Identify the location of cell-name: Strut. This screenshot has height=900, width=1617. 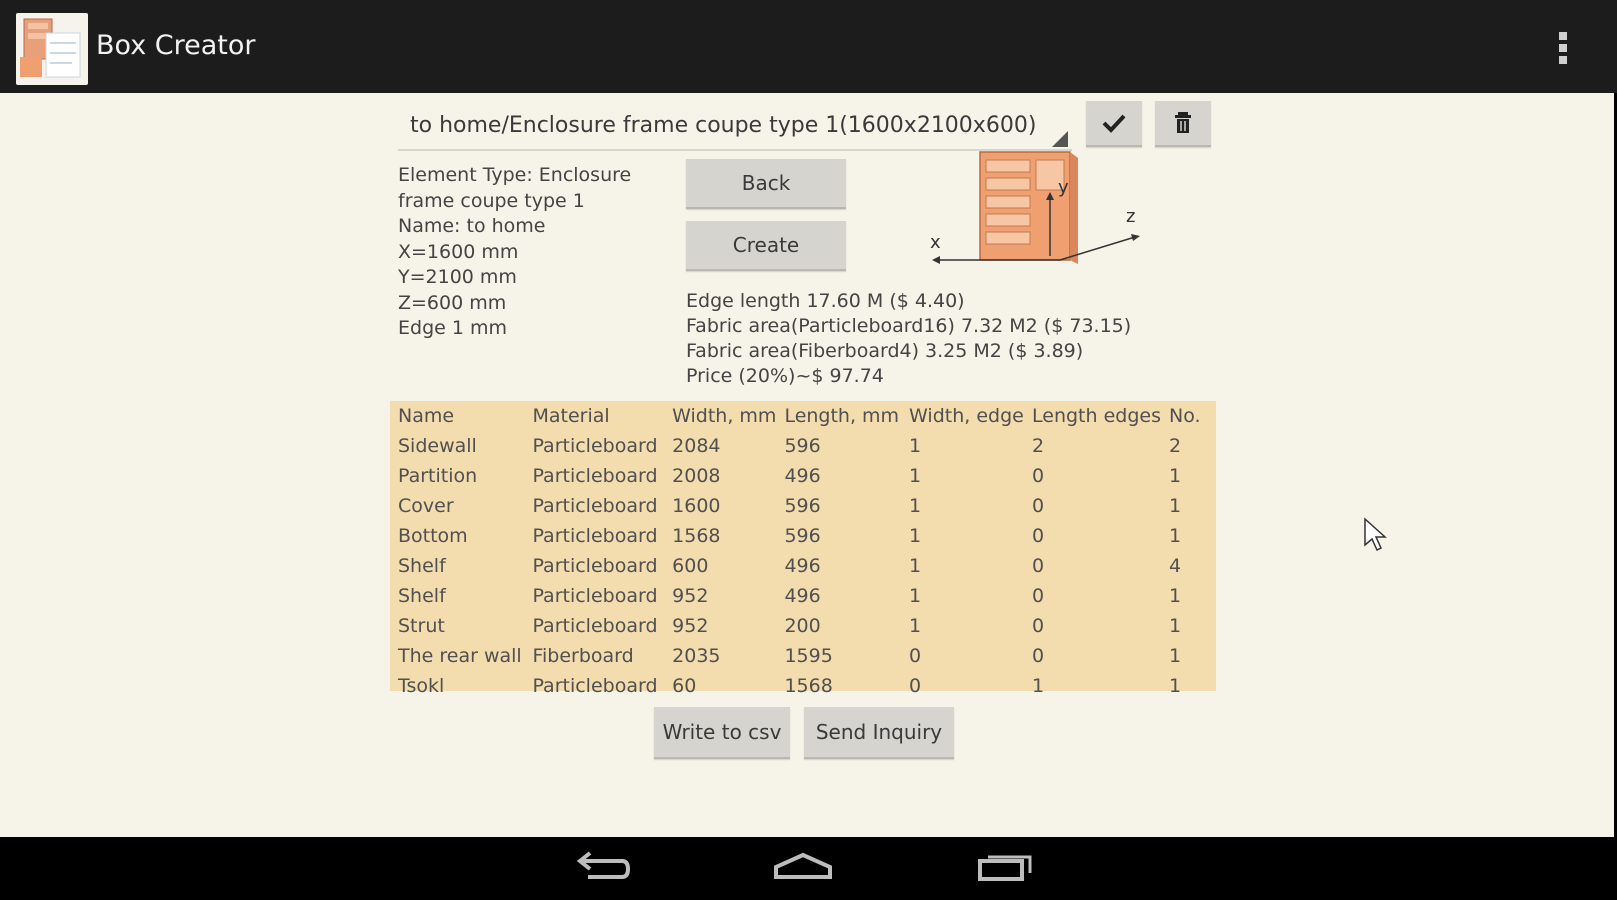
(421, 626).